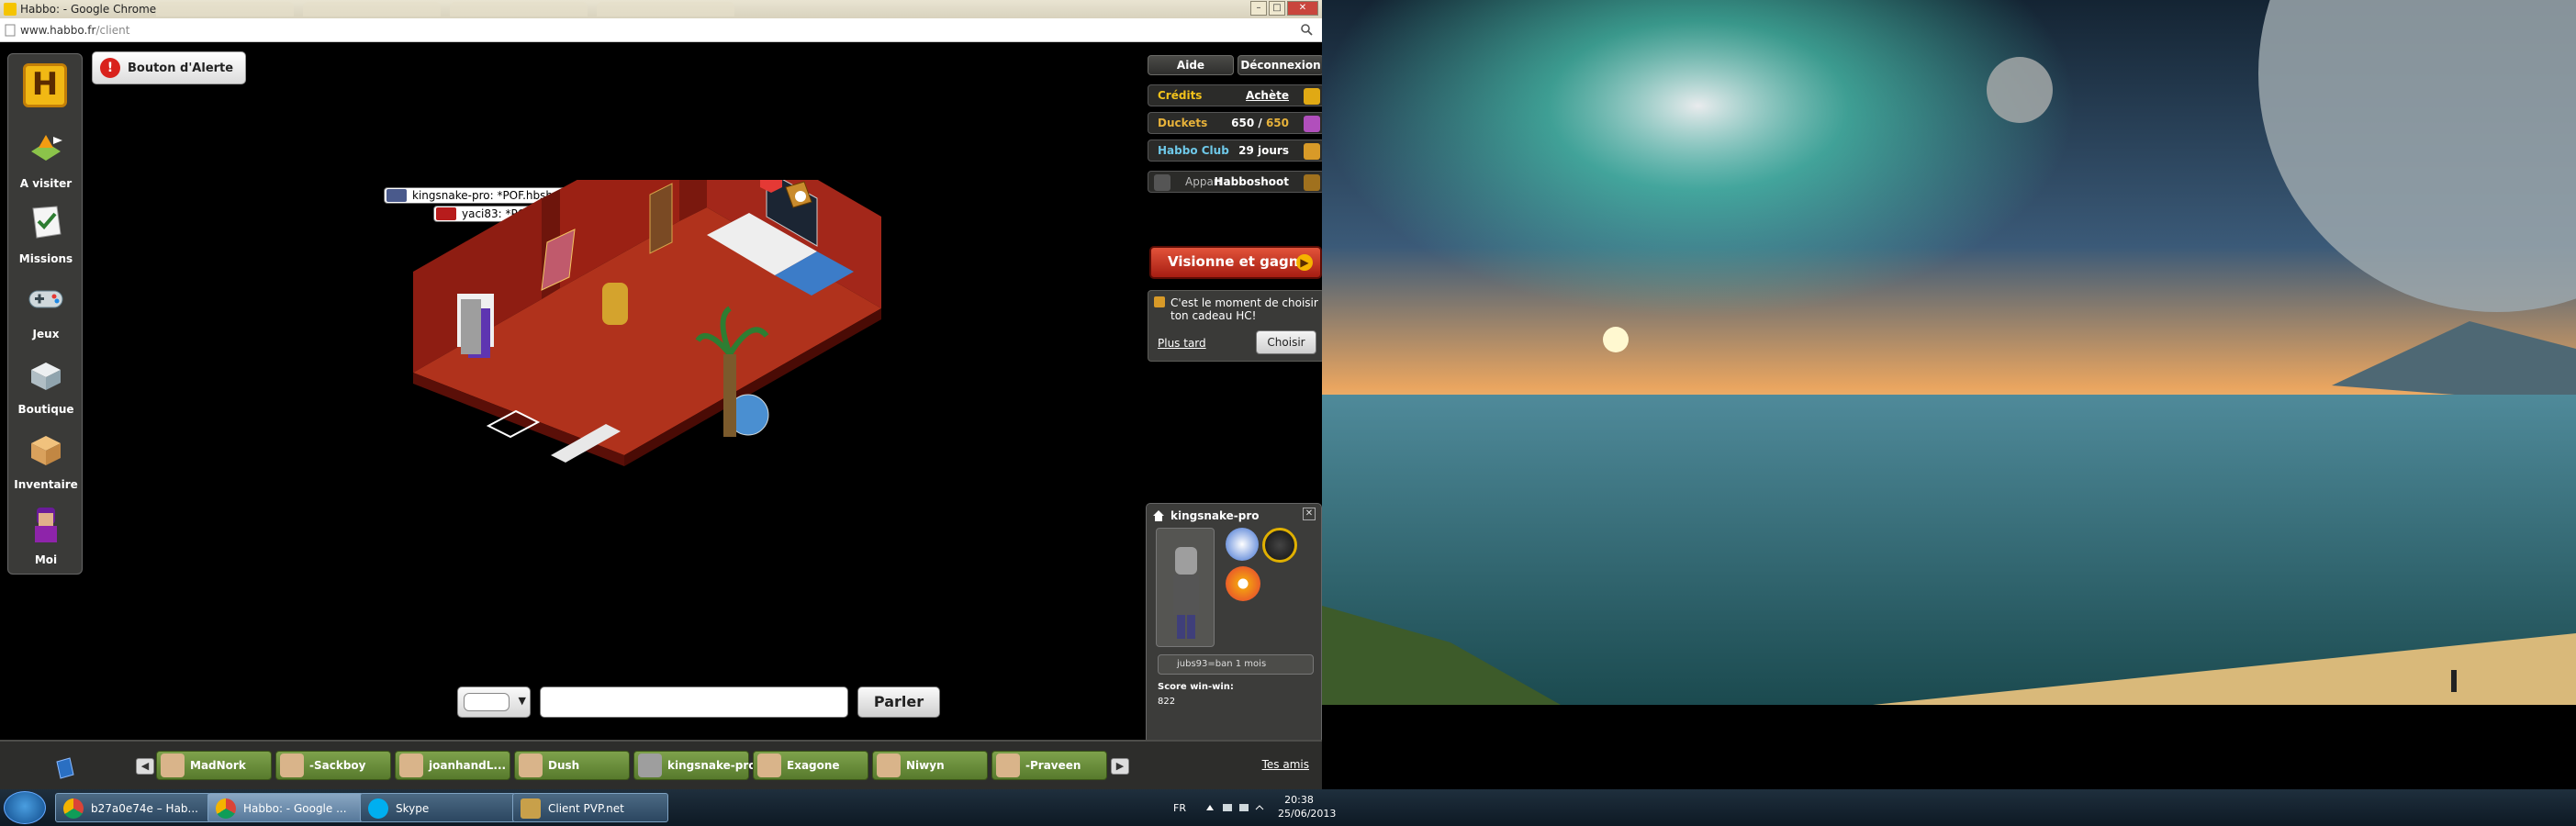  I want to click on door, so click(661, 219).